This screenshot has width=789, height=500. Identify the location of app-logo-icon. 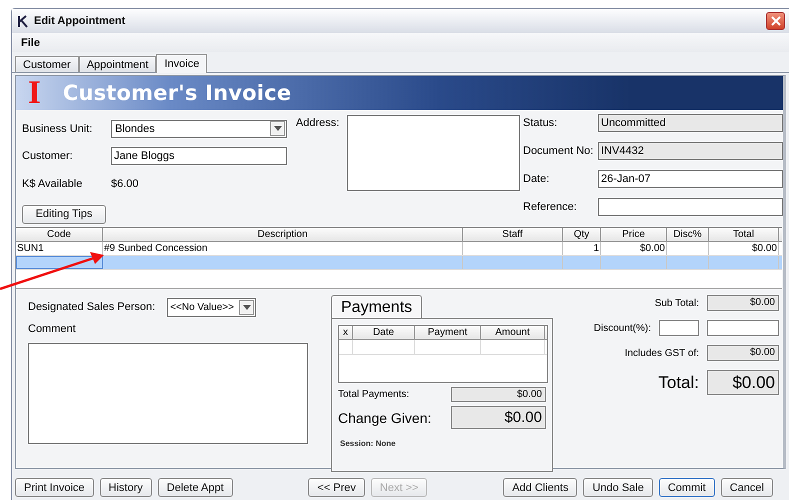
(23, 21).